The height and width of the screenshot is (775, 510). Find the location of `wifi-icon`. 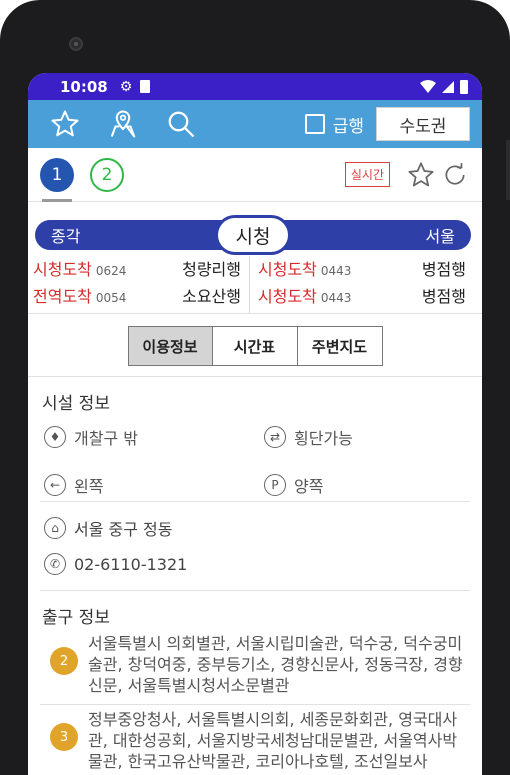

wifi-icon is located at coordinates (428, 86).